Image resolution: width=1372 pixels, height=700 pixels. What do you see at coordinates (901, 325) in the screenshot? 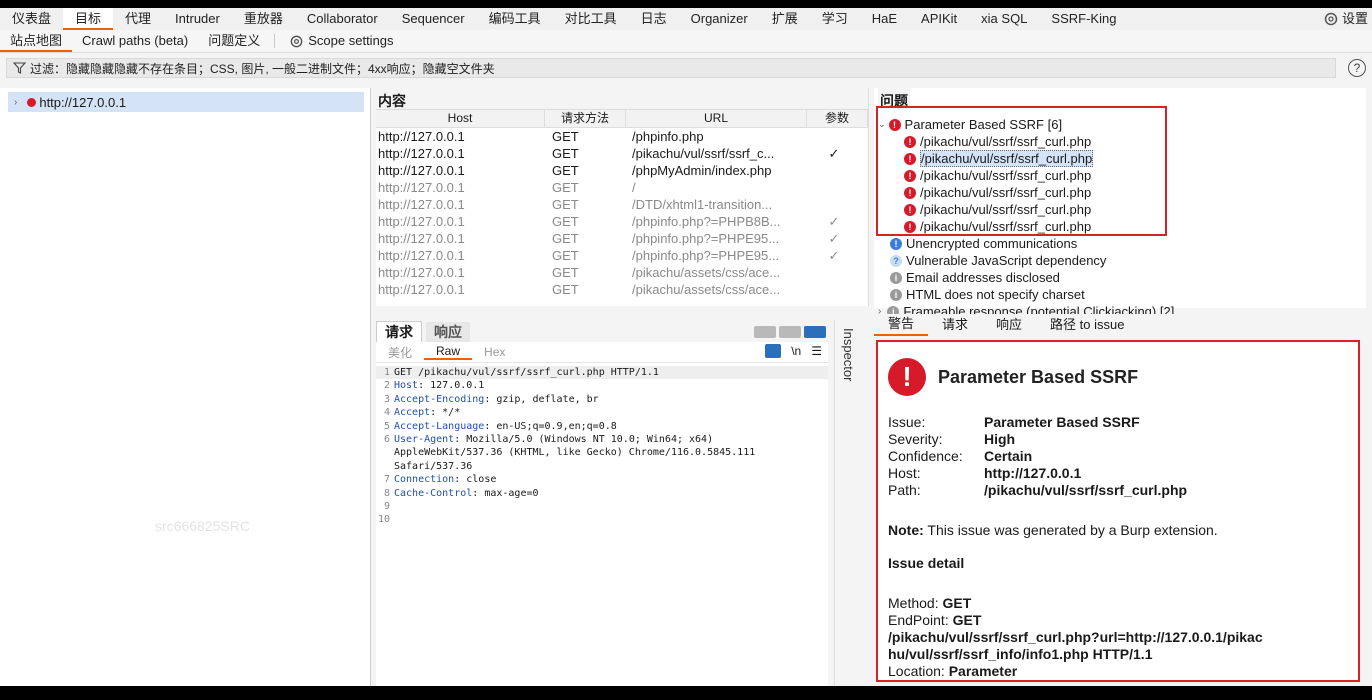
I see `tab-advisory: 警告` at bounding box center [901, 325].